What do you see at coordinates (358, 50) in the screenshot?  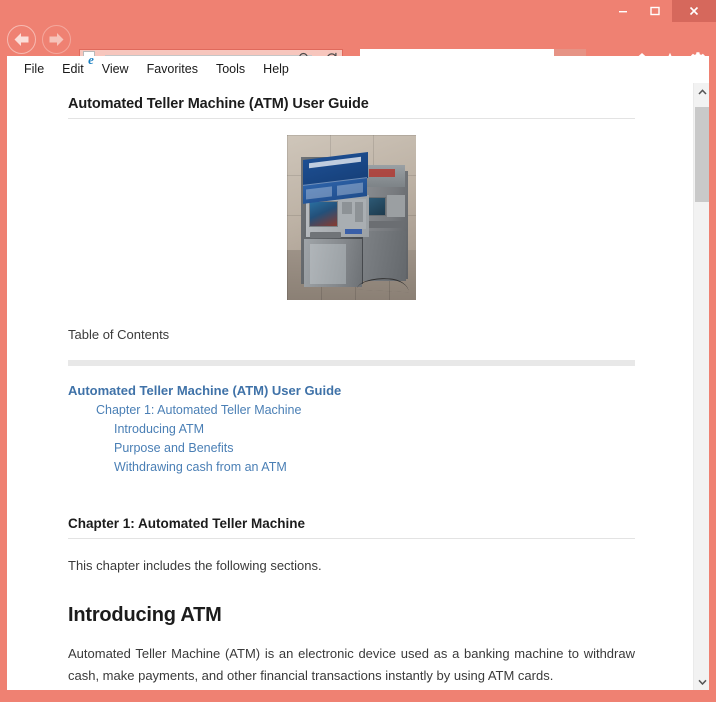 I see `navigation-toolbar: e` at bounding box center [358, 50].